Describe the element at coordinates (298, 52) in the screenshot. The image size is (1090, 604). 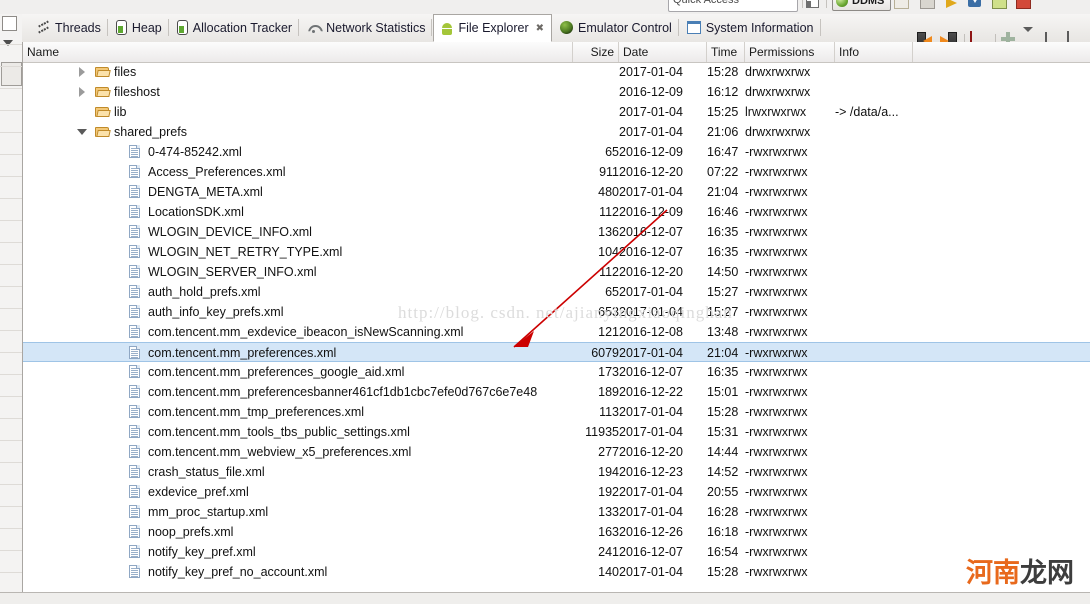
I see `column-header-name: Name` at that location.